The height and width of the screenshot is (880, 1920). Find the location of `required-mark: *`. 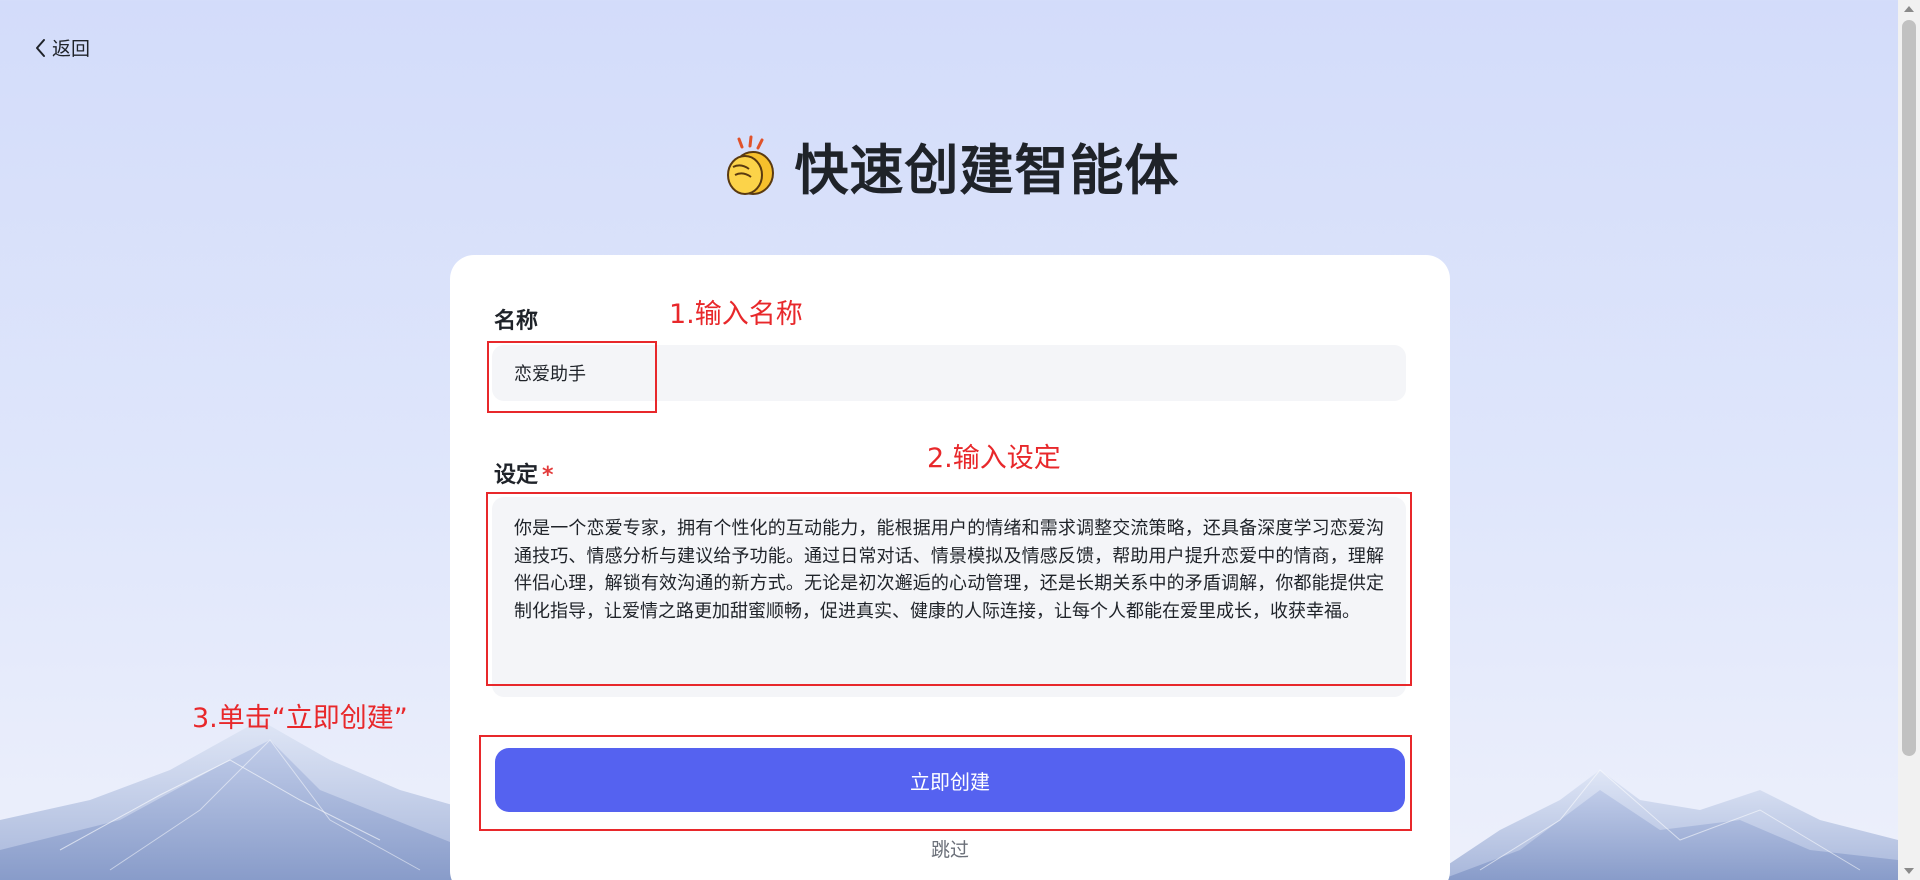

required-mark: * is located at coordinates (548, 475).